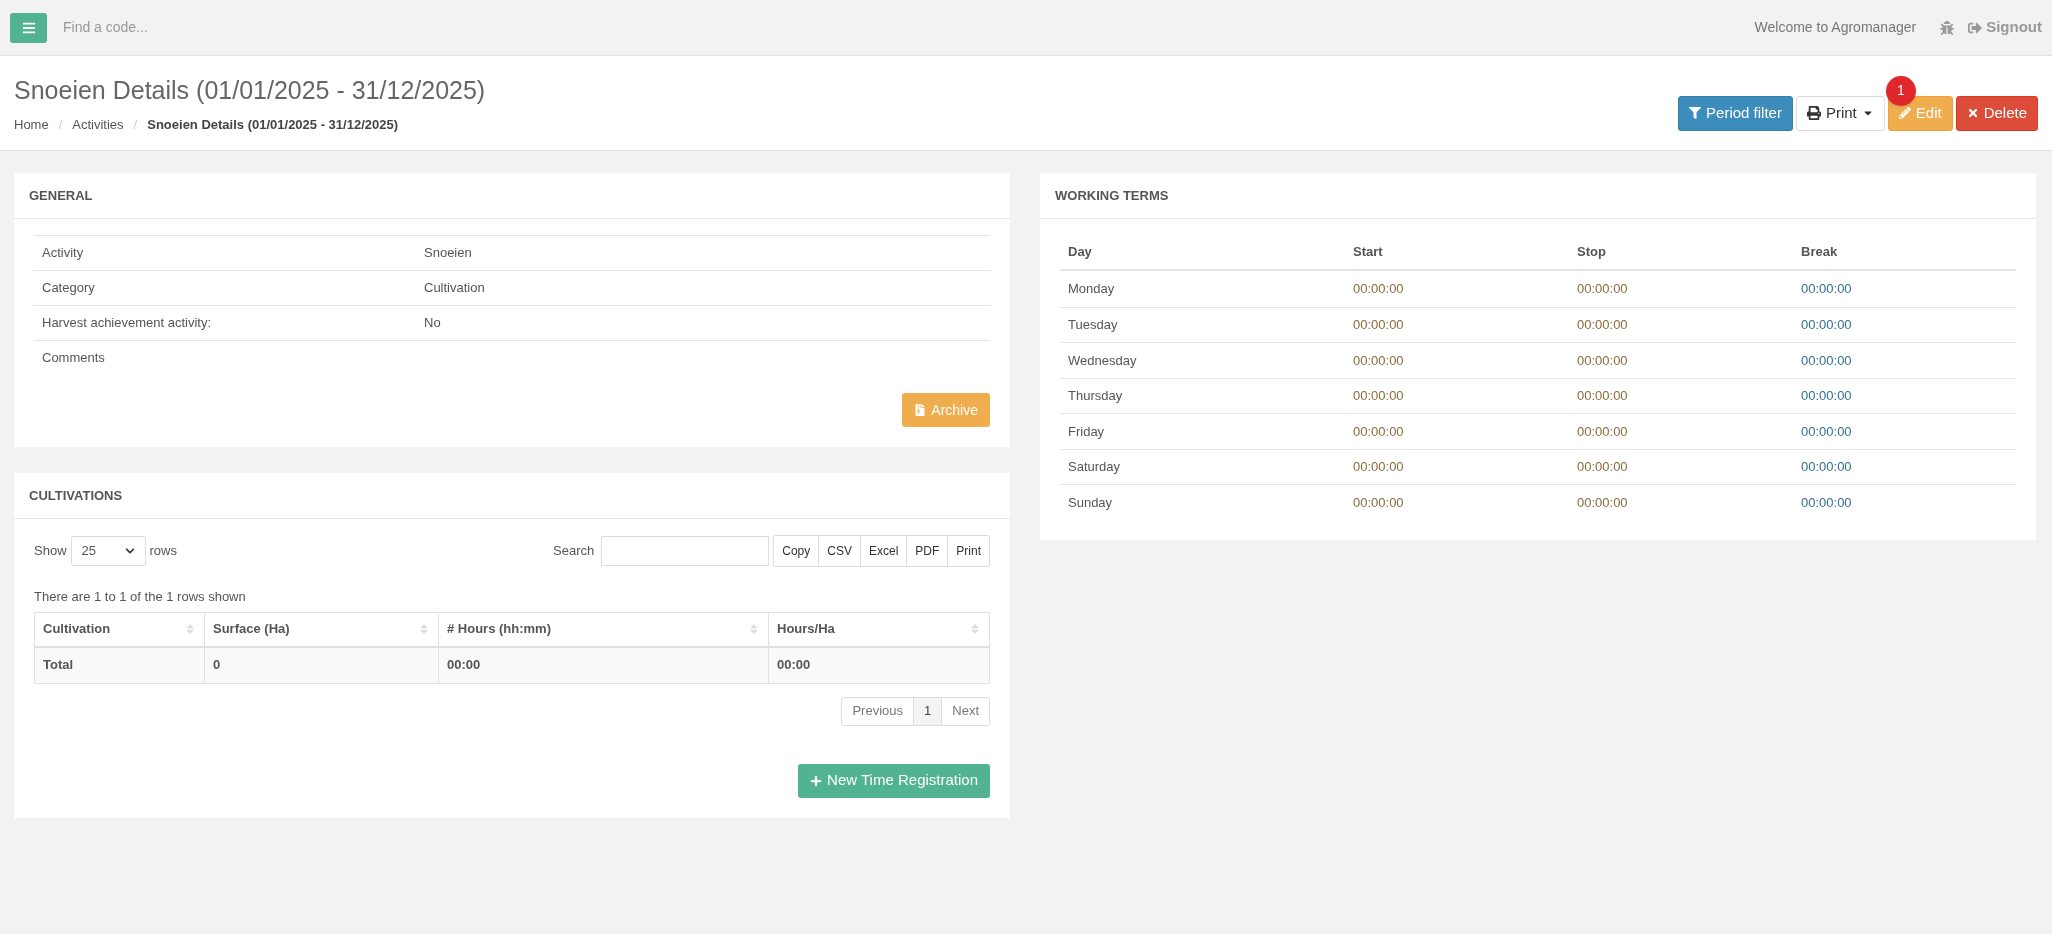 The height and width of the screenshot is (934, 2052). I want to click on field-value: Cultivation, so click(454, 288).